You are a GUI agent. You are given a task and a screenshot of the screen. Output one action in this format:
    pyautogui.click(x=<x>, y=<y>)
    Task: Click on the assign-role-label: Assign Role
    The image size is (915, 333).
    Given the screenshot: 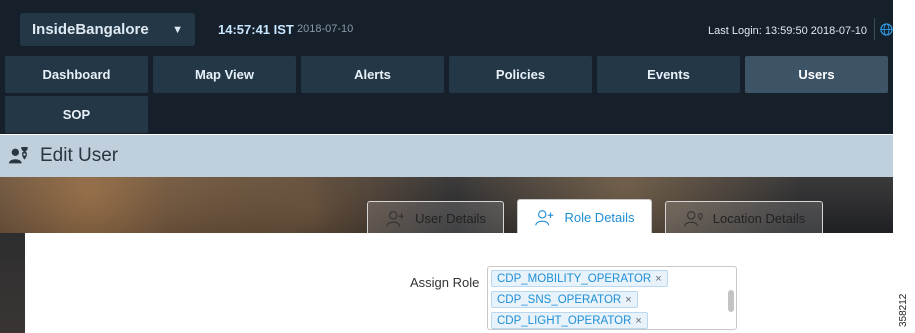 What is the action you would take?
    pyautogui.click(x=445, y=282)
    